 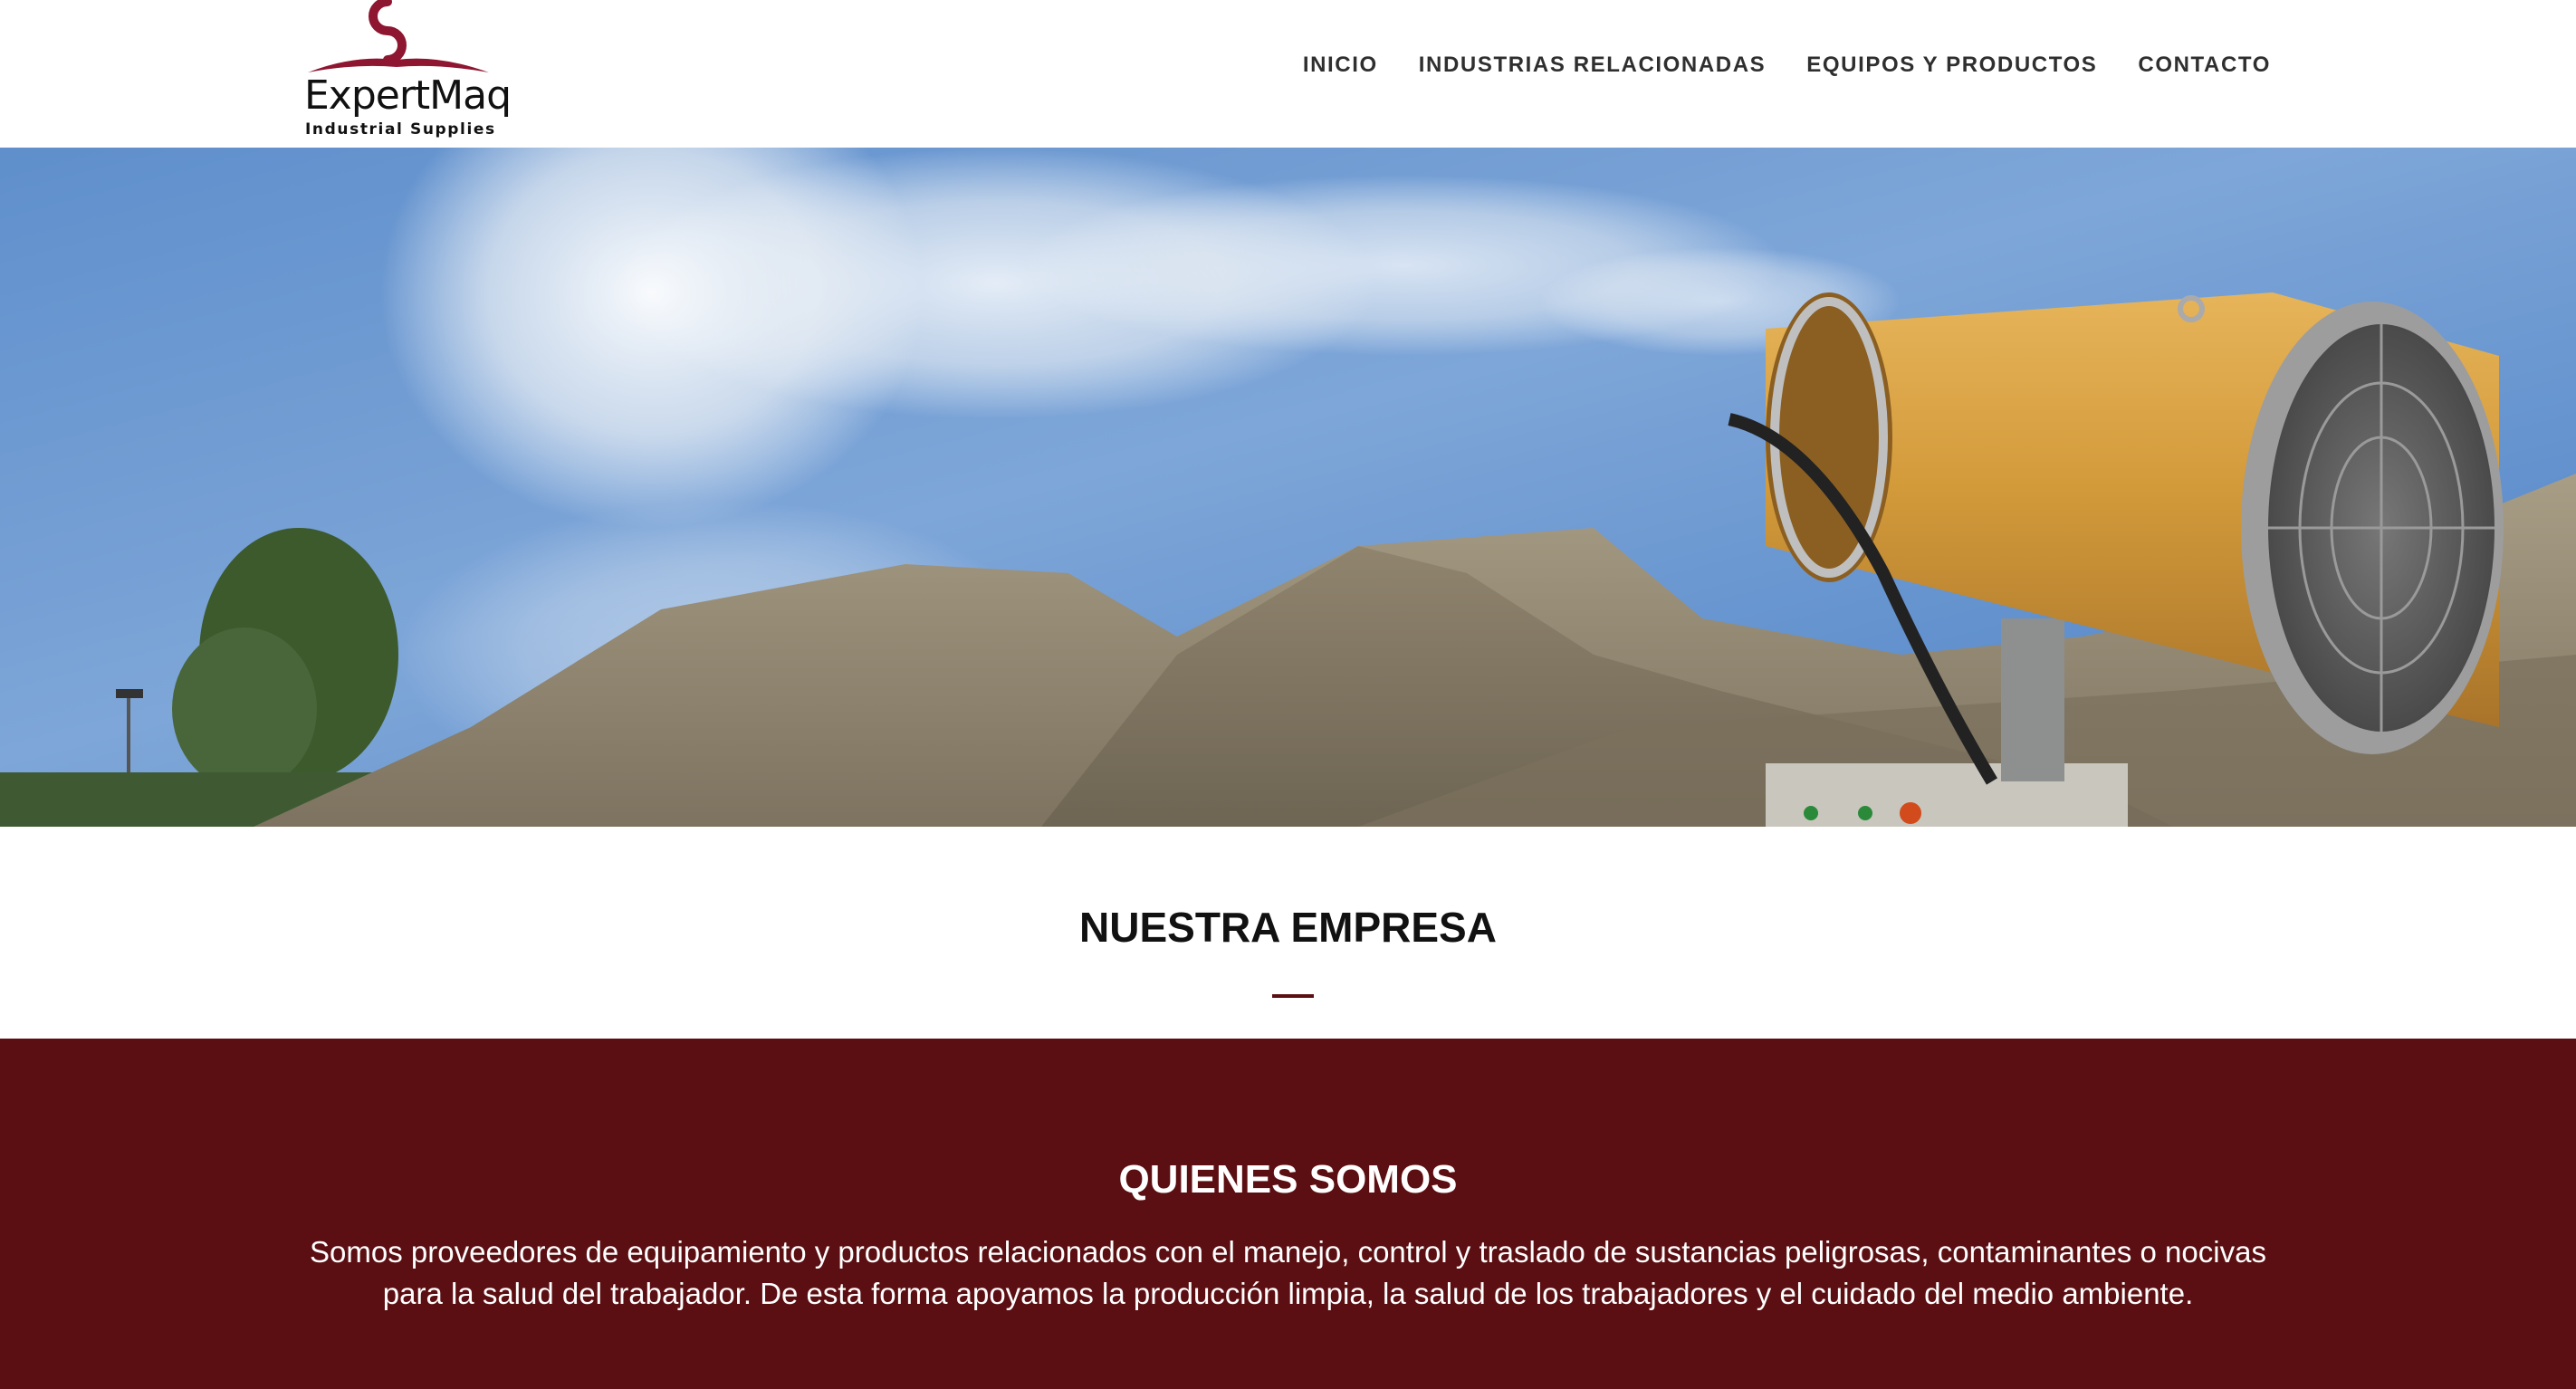 What do you see at coordinates (1288, 927) in the screenshot?
I see `section-heading: NUESTRA EMPRESA` at bounding box center [1288, 927].